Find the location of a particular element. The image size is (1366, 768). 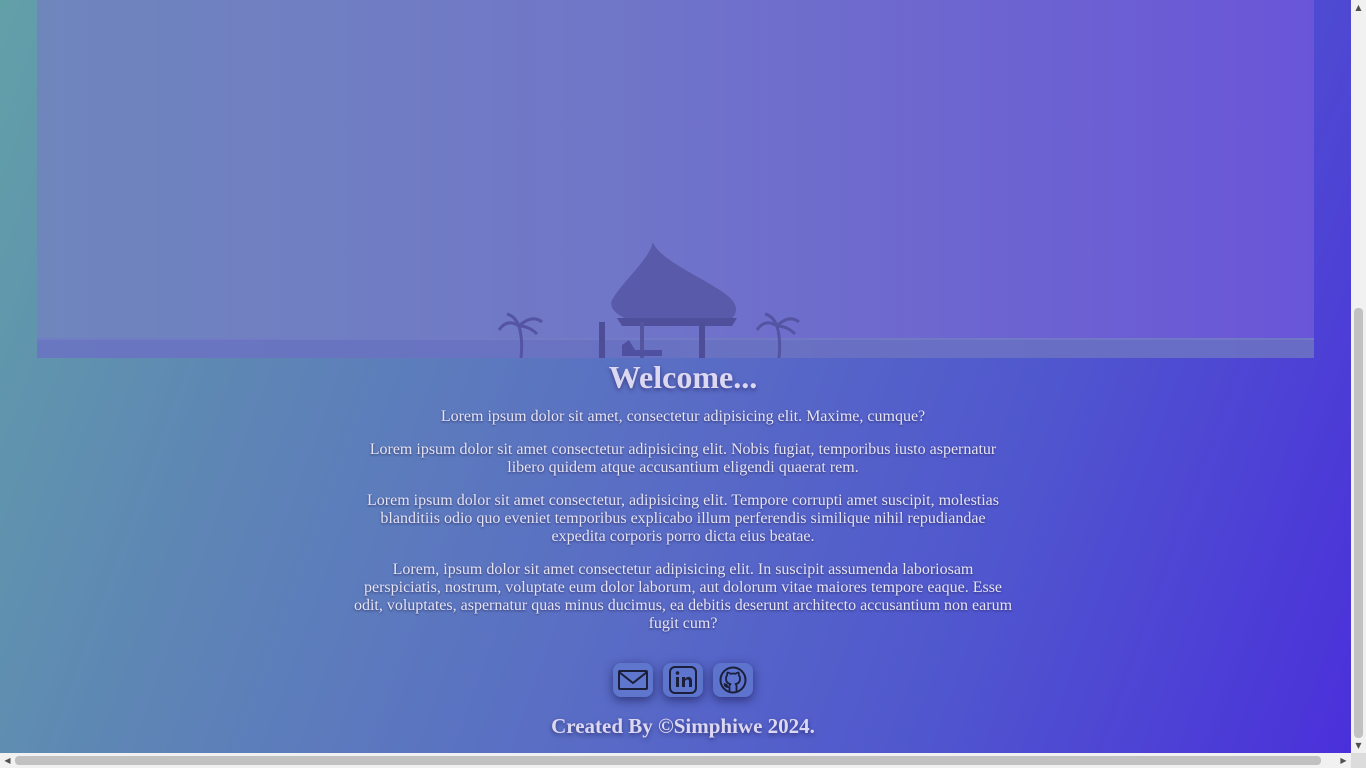

email-link-button is located at coordinates (633, 680).